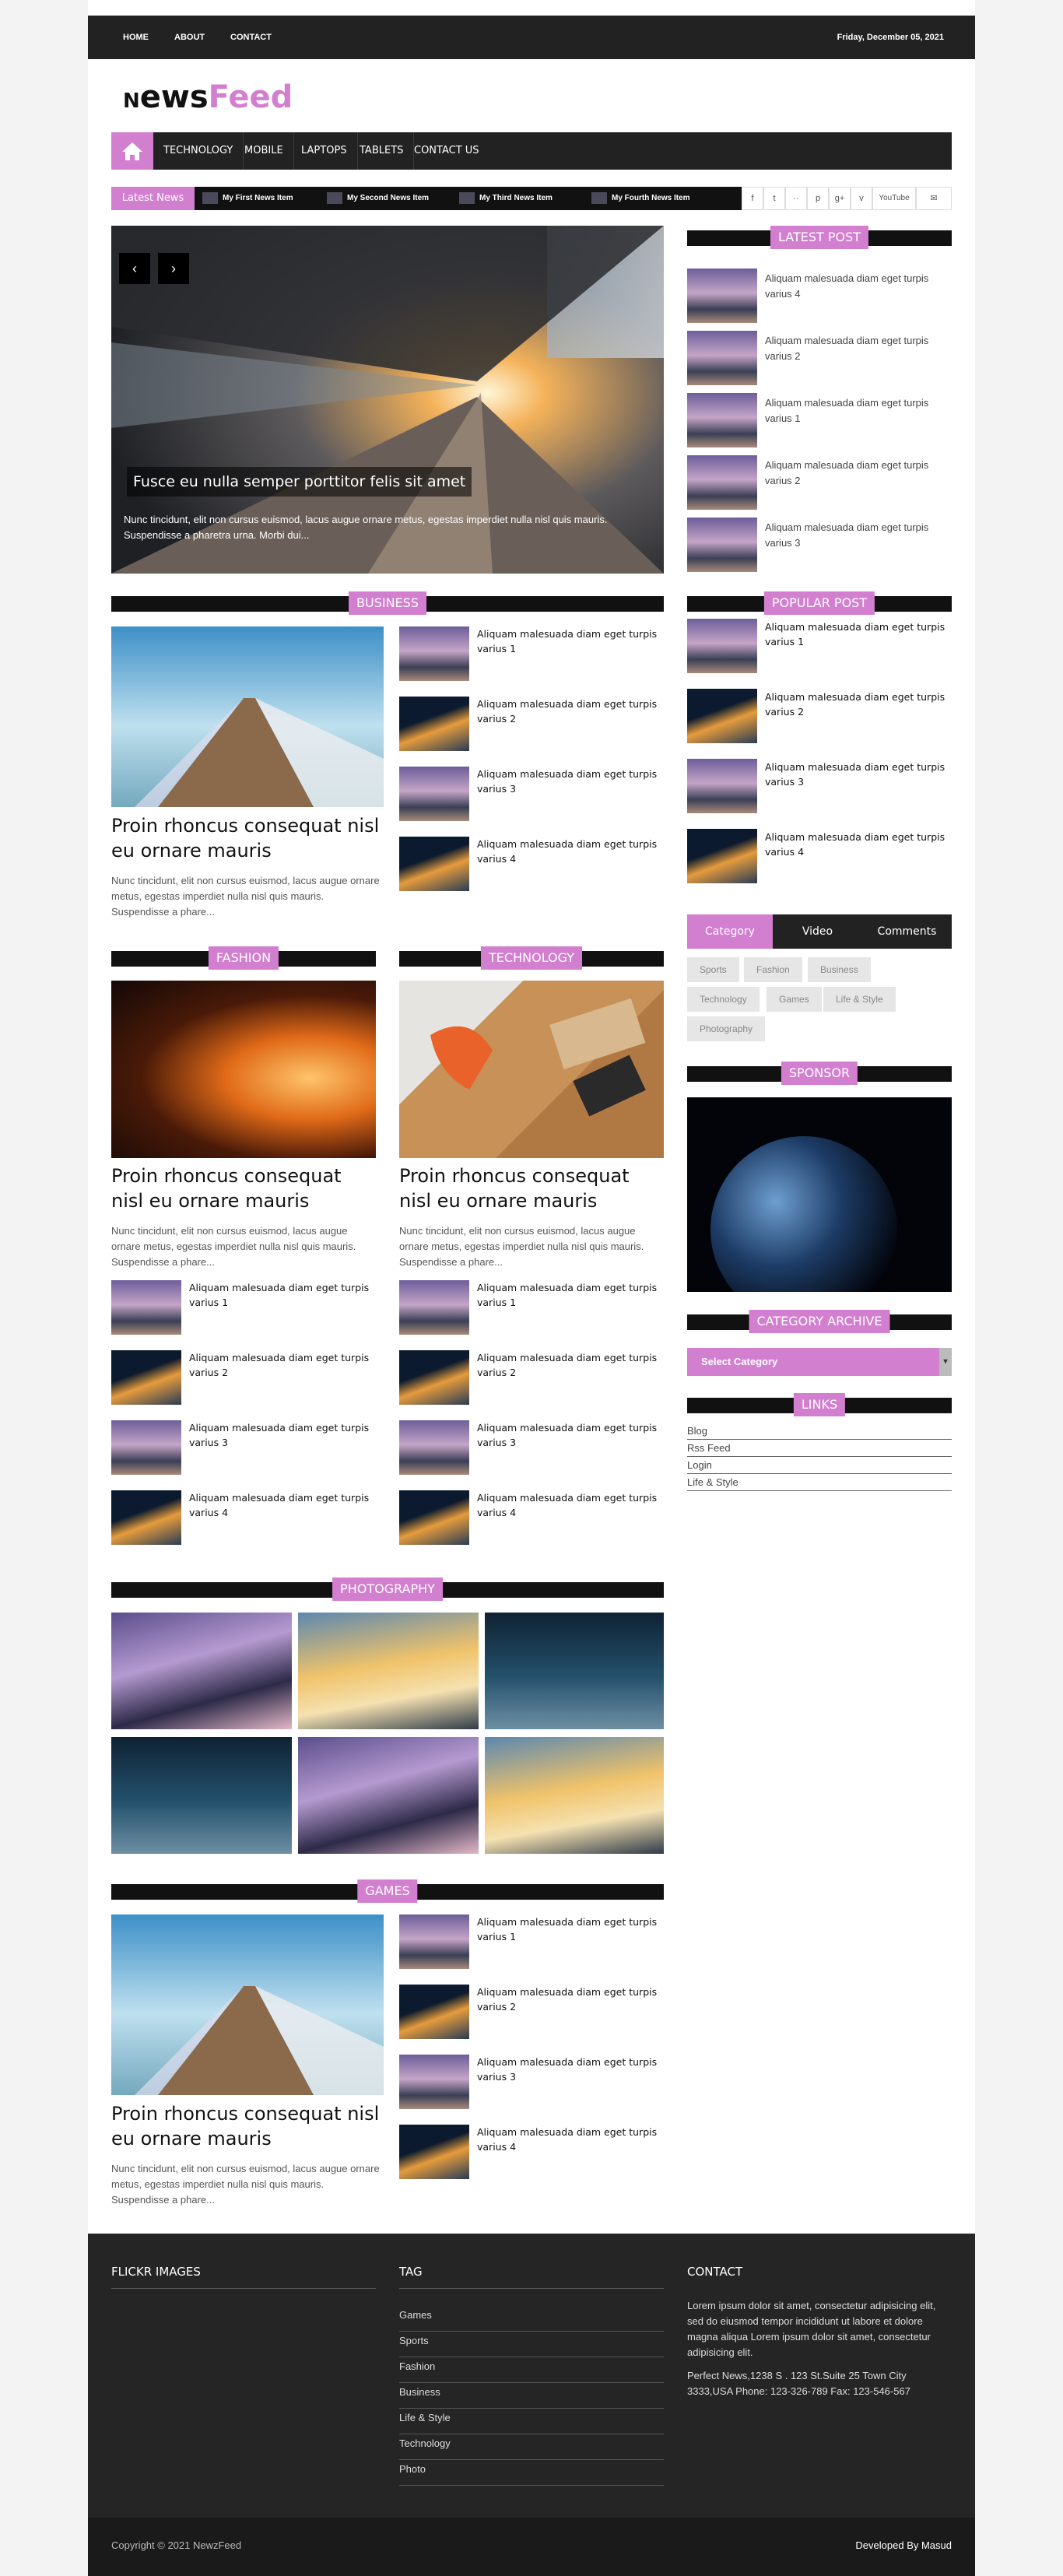 Image resolution: width=1063 pixels, height=2576 pixels. What do you see at coordinates (531, 2447) in the screenshot?
I see `footer-tag-link: Technology` at bounding box center [531, 2447].